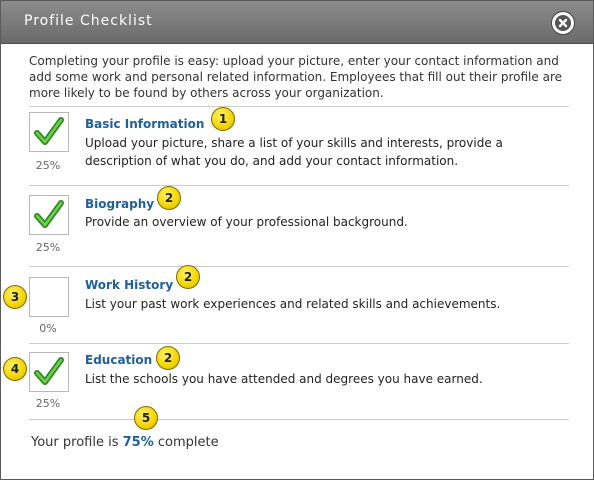 This screenshot has width=594, height=480. Describe the element at coordinates (188, 442) in the screenshot. I see `completion-suffix: complete` at that location.